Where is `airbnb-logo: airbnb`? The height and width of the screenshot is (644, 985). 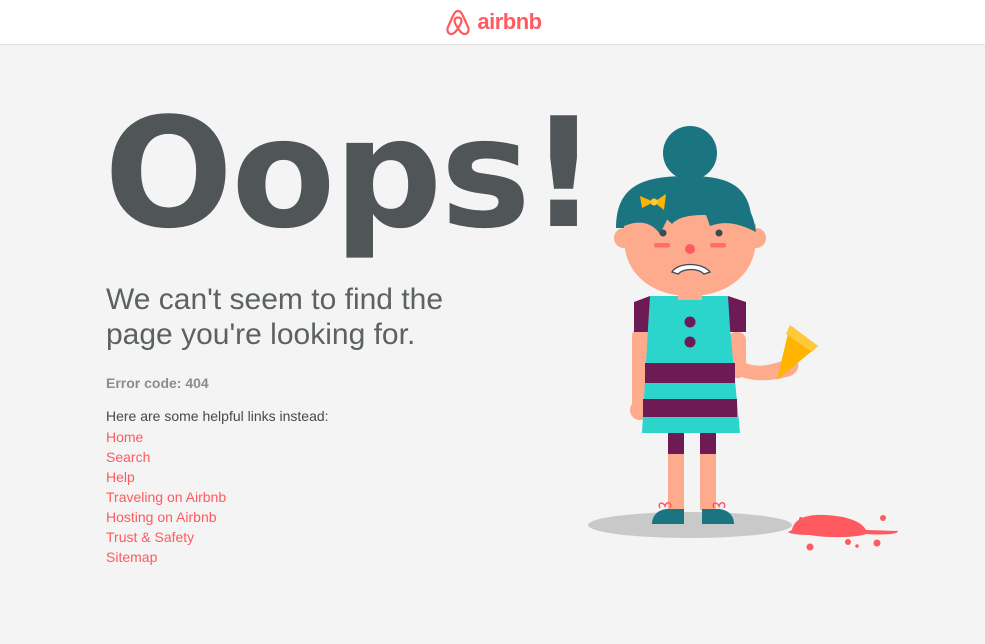
airbnb-logo: airbnb is located at coordinates (492, 22).